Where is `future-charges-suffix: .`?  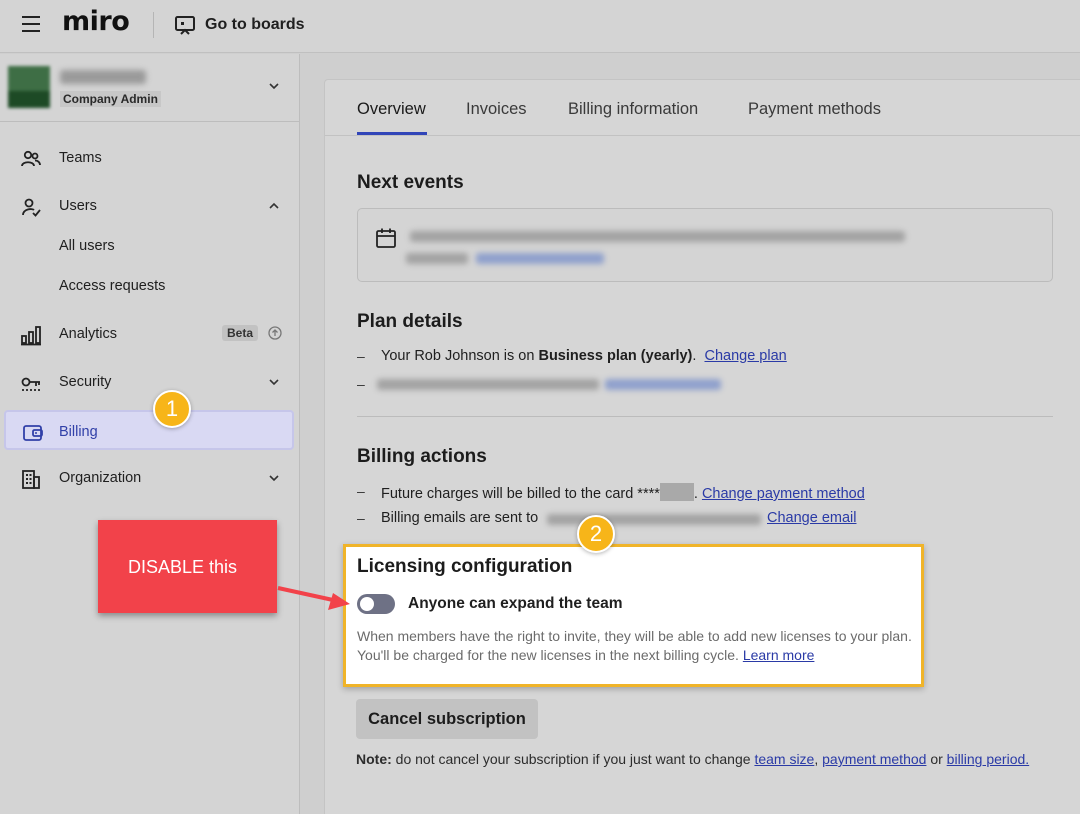
future-charges-suffix: . is located at coordinates (695, 494).